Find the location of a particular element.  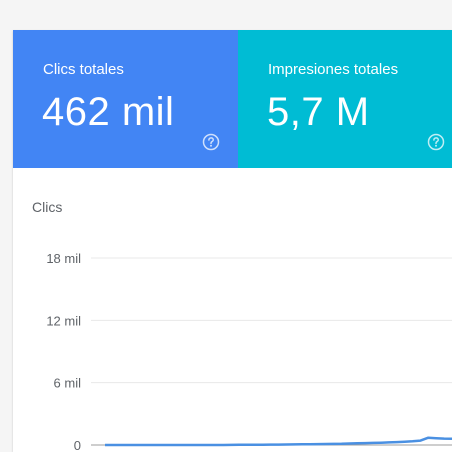

y-tick-label: 6 mil is located at coordinates (68, 383).